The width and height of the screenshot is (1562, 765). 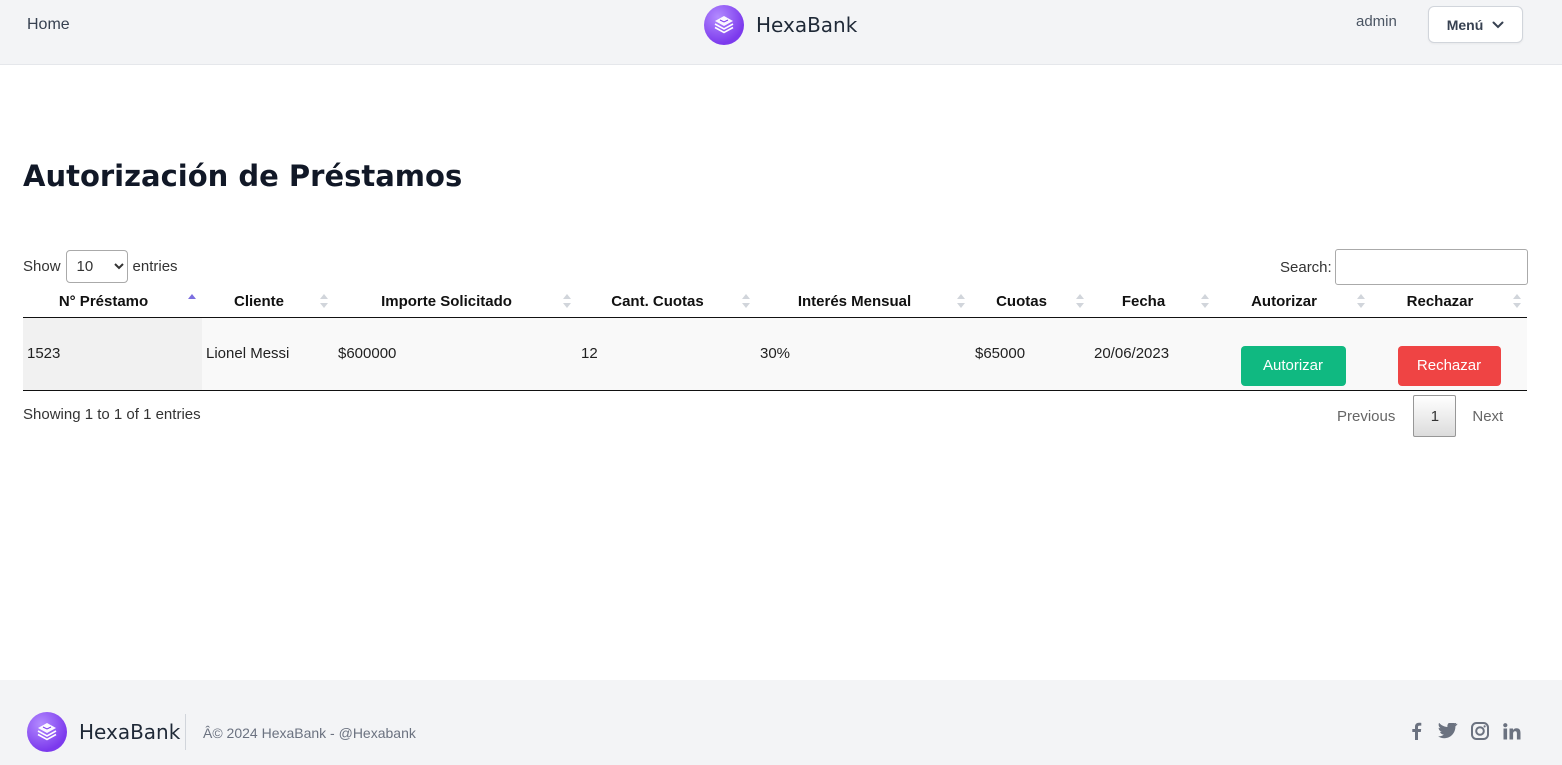 What do you see at coordinates (1416, 731) in the screenshot?
I see `facebook-icon` at bounding box center [1416, 731].